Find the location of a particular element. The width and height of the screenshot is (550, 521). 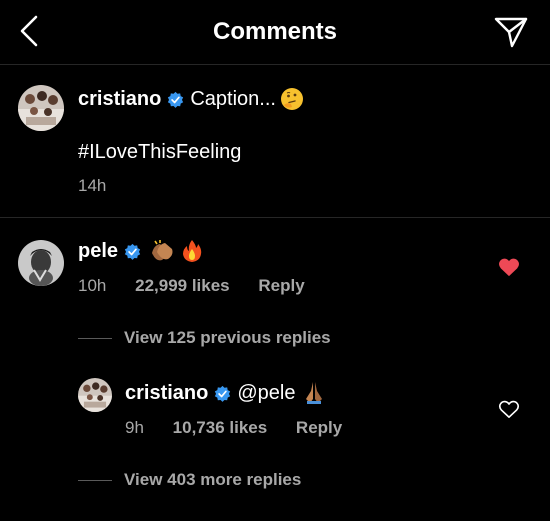

hashtag-link: #ILoveThisFeeling is located at coordinates (159, 152).